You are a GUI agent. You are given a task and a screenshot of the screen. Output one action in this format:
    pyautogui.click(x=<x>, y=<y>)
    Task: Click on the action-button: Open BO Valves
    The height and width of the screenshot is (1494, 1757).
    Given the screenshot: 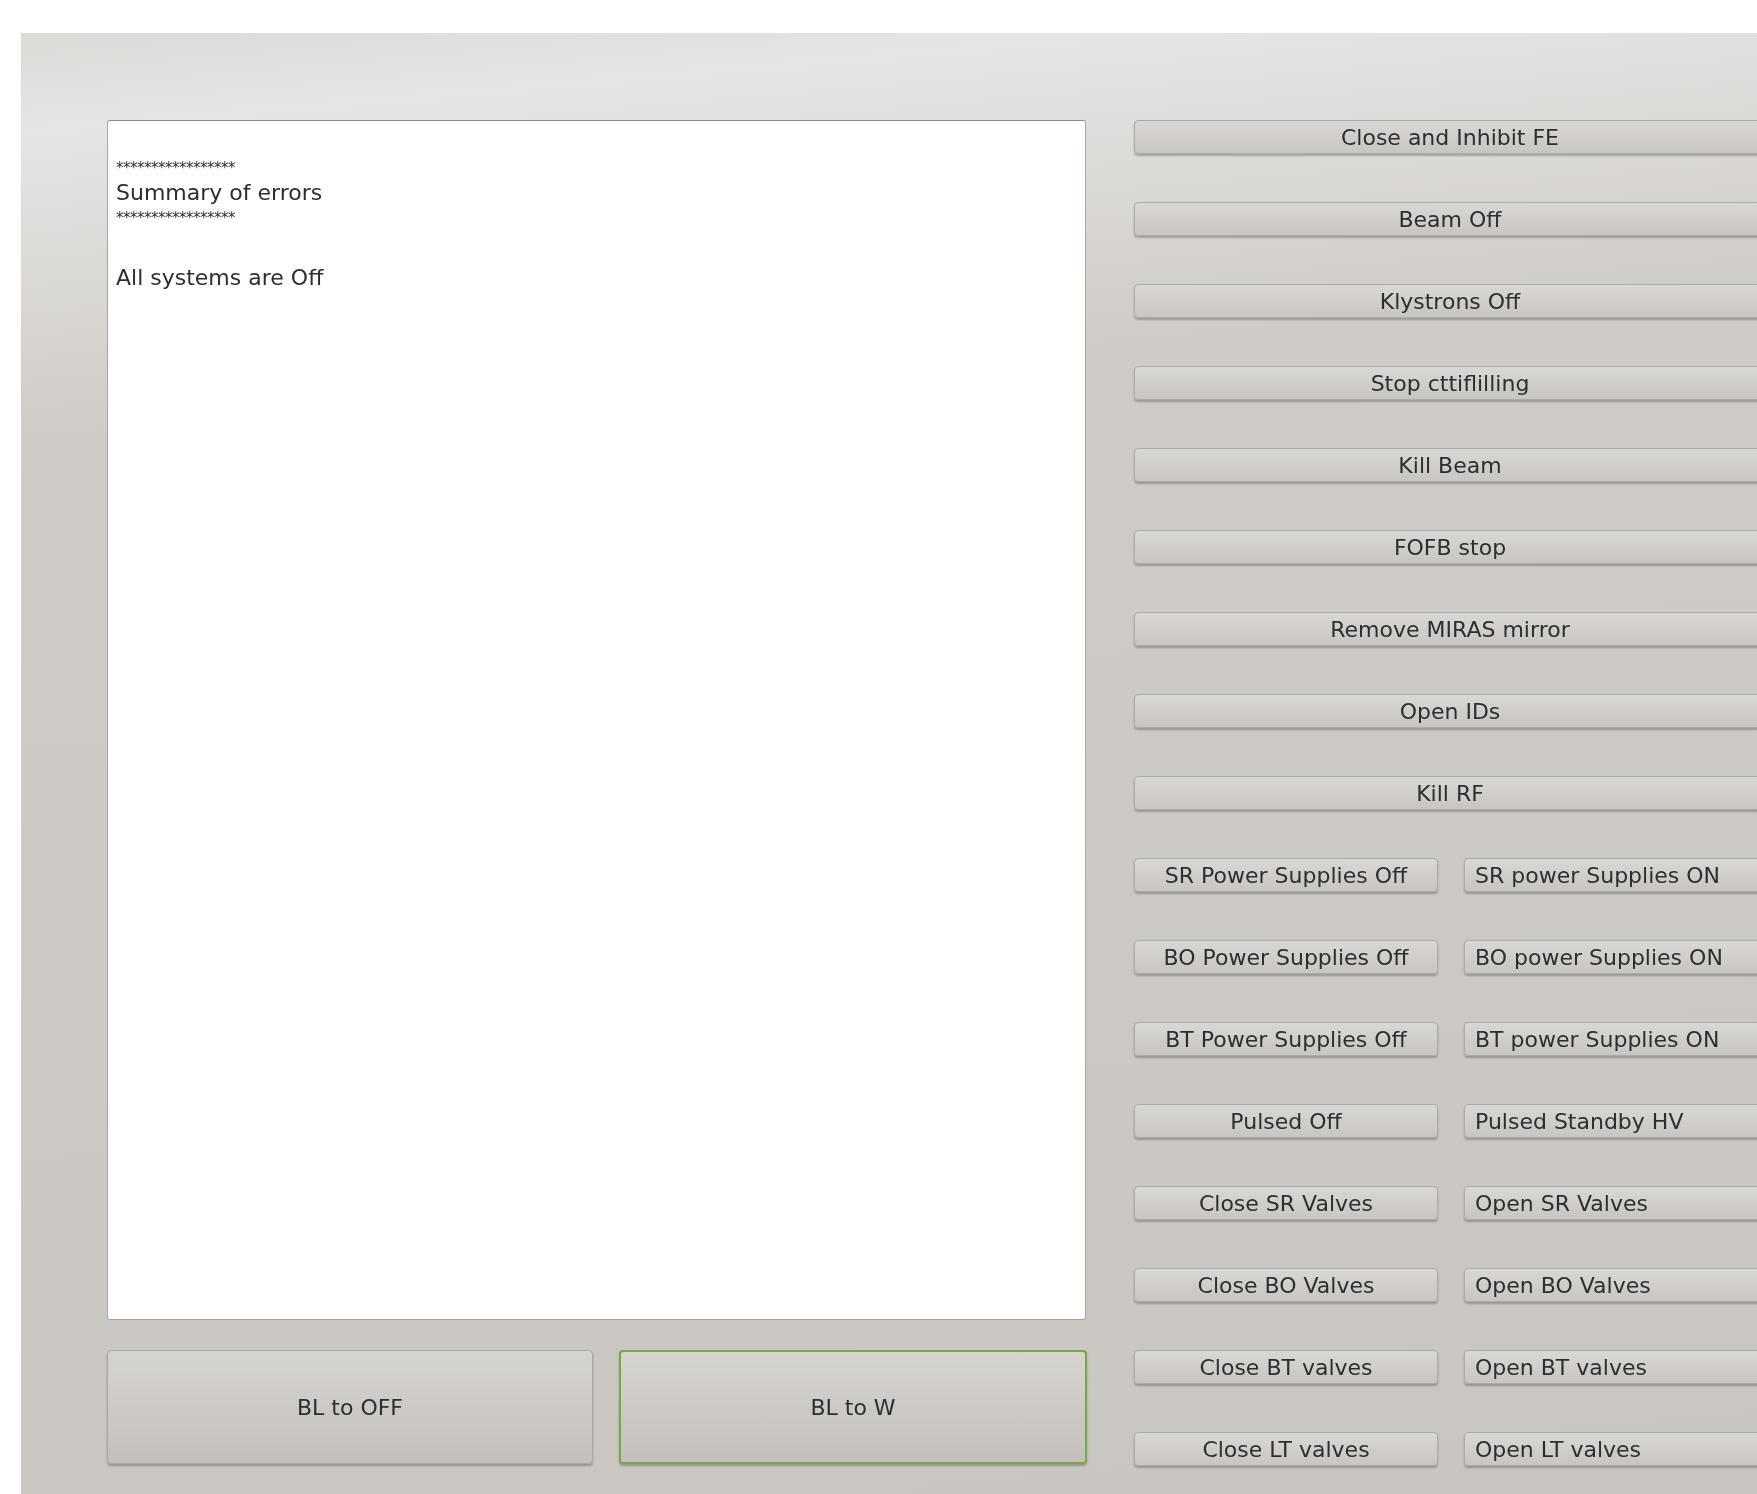 What is the action you would take?
    pyautogui.click(x=1610, y=1285)
    